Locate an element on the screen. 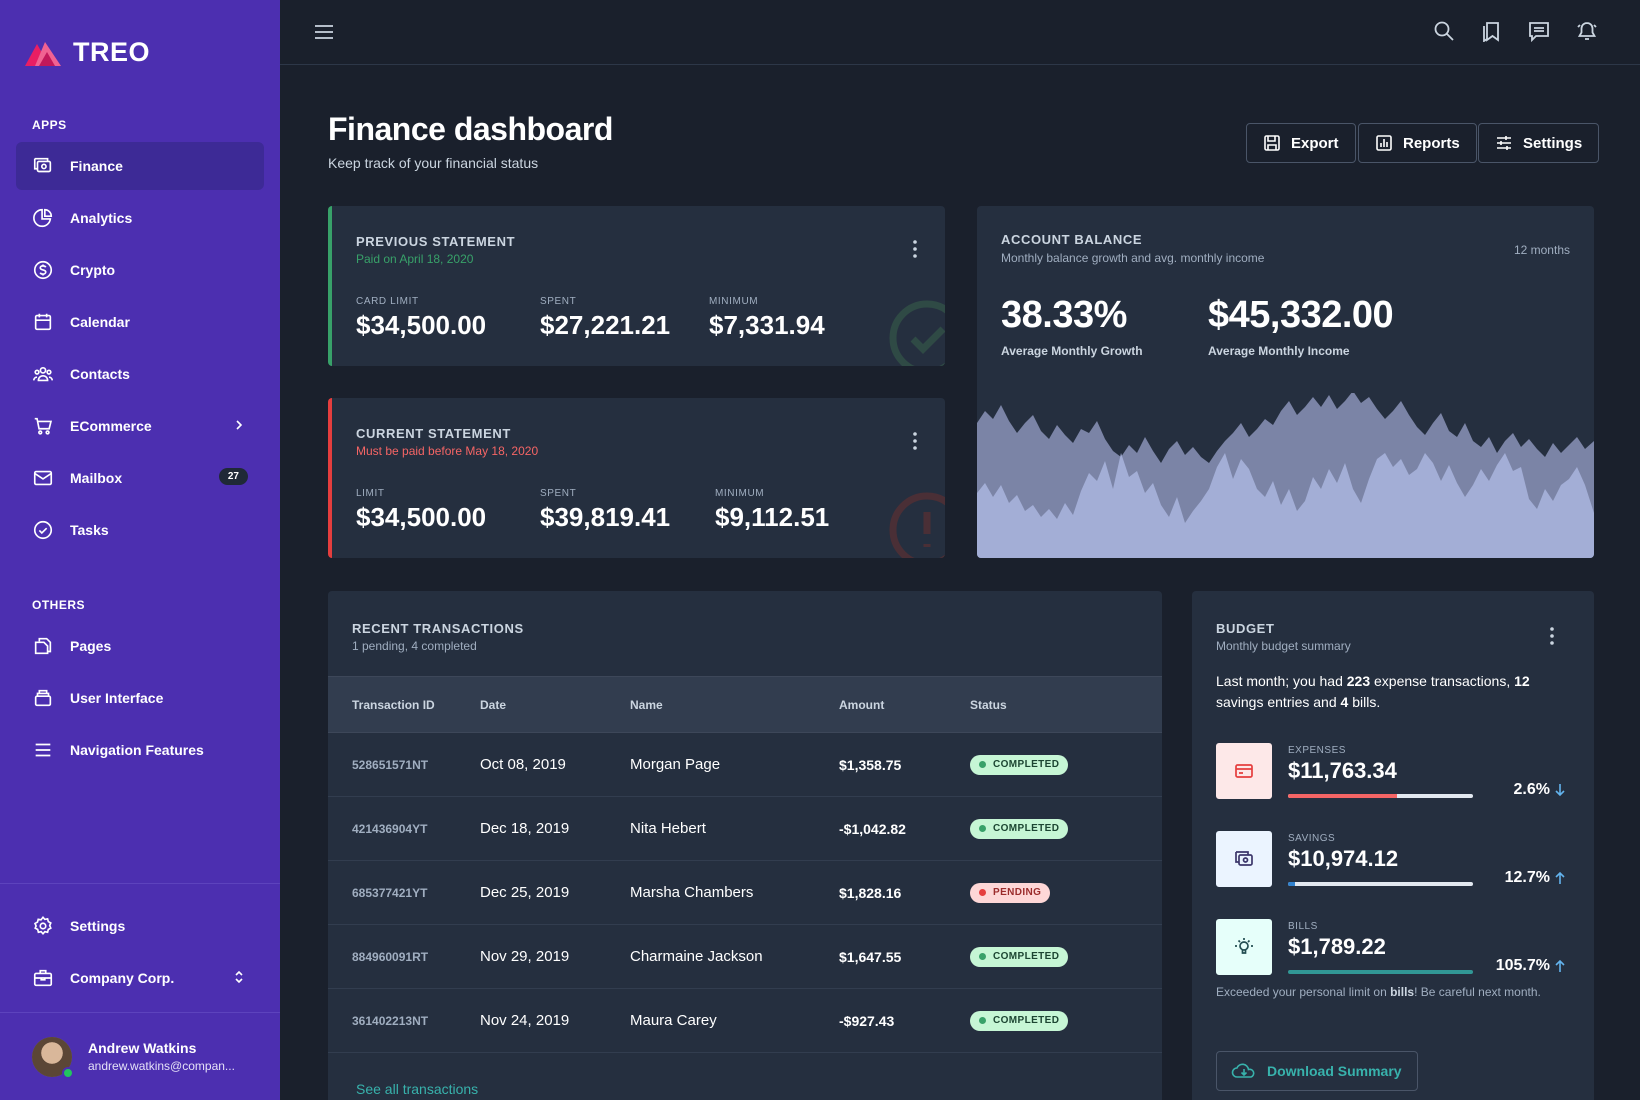 The height and width of the screenshot is (1100, 1640). bookmark-icon is located at coordinates (1491, 31).